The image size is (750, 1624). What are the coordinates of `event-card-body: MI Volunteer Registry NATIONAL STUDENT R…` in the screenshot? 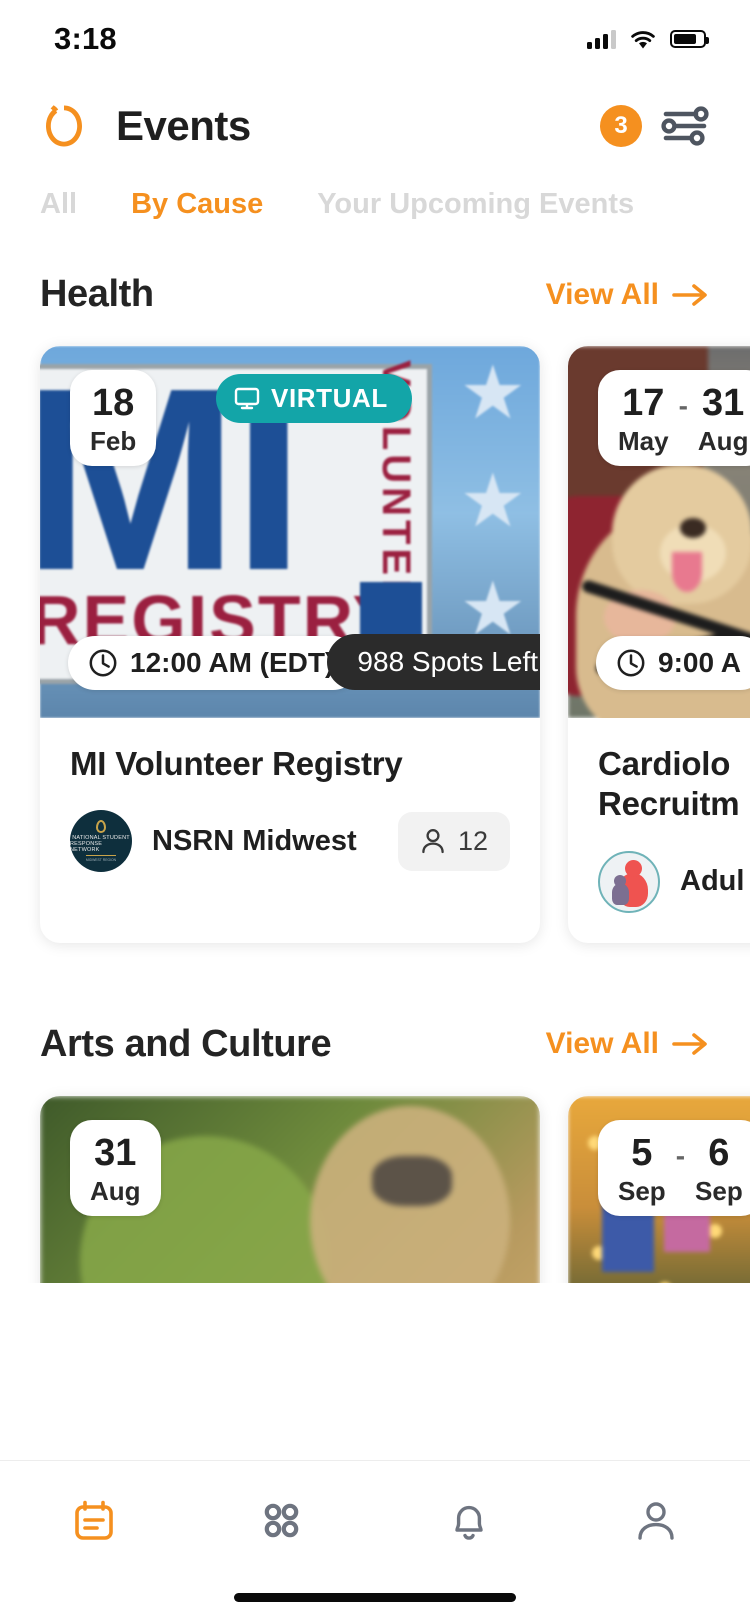 It's located at (290, 810).